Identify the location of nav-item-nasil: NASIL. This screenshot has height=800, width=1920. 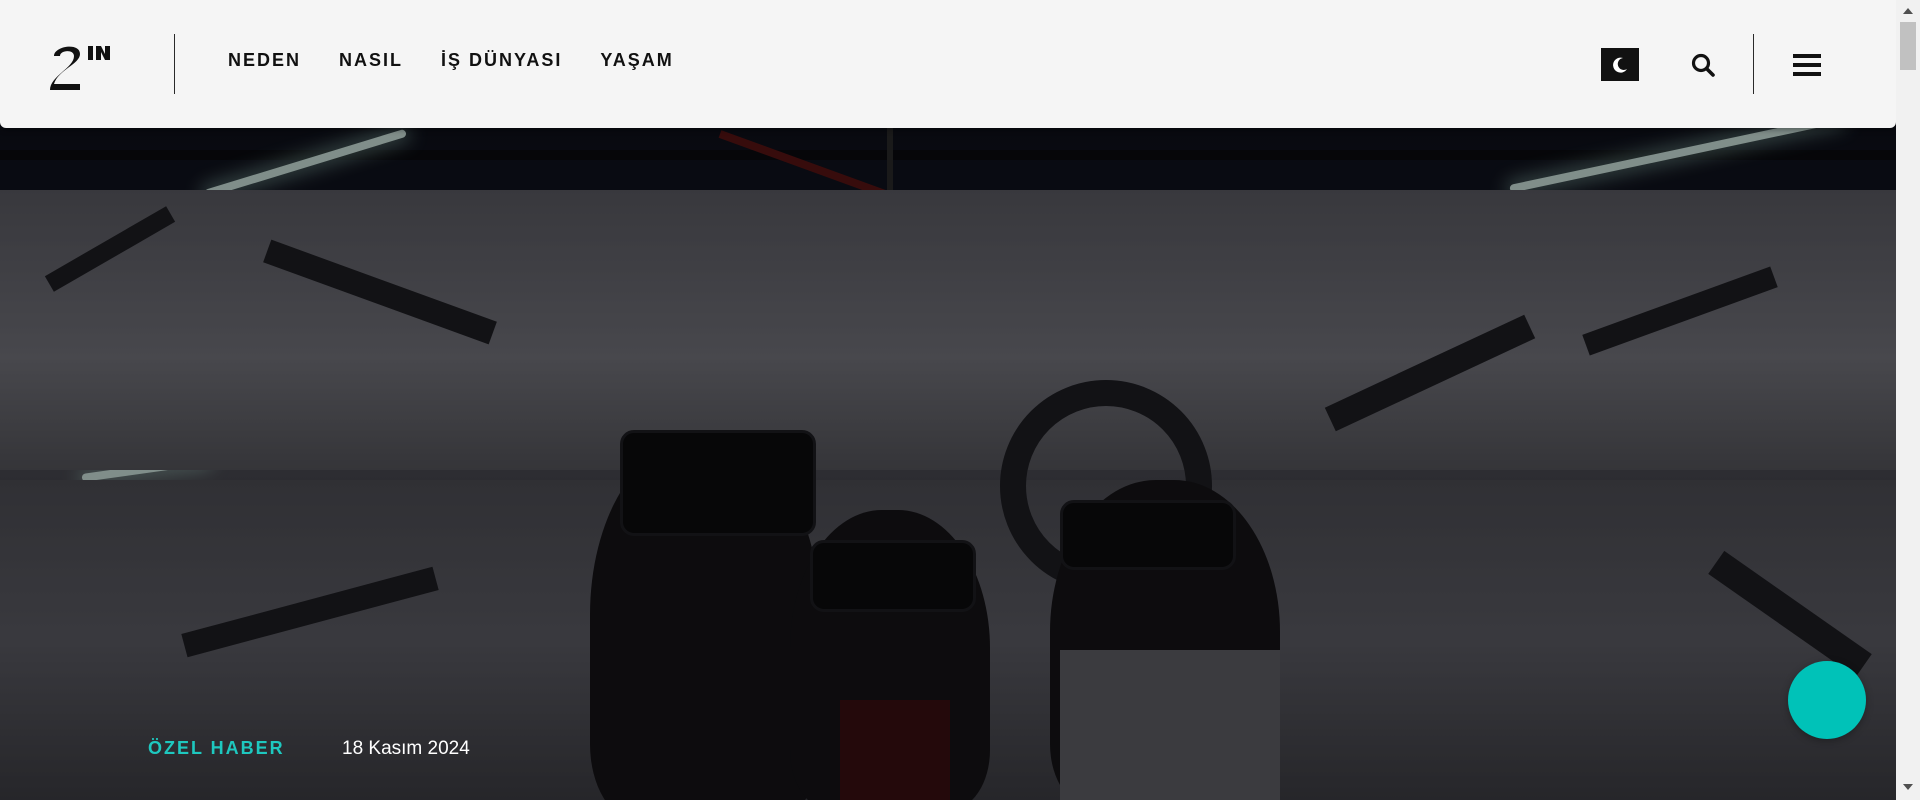
(371, 60).